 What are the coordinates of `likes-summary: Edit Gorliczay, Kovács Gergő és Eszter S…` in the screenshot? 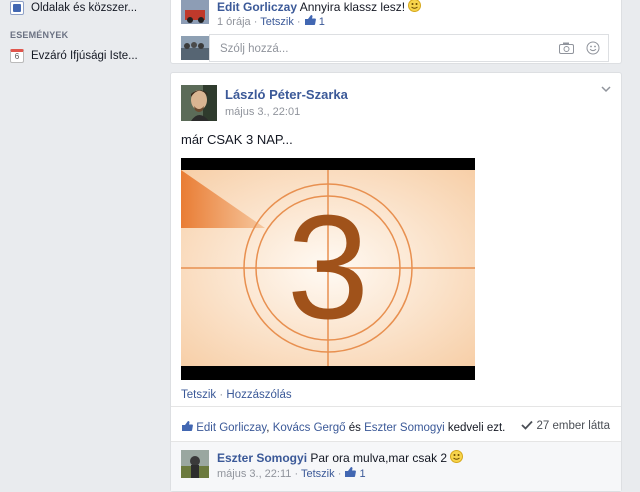 It's located at (343, 427).